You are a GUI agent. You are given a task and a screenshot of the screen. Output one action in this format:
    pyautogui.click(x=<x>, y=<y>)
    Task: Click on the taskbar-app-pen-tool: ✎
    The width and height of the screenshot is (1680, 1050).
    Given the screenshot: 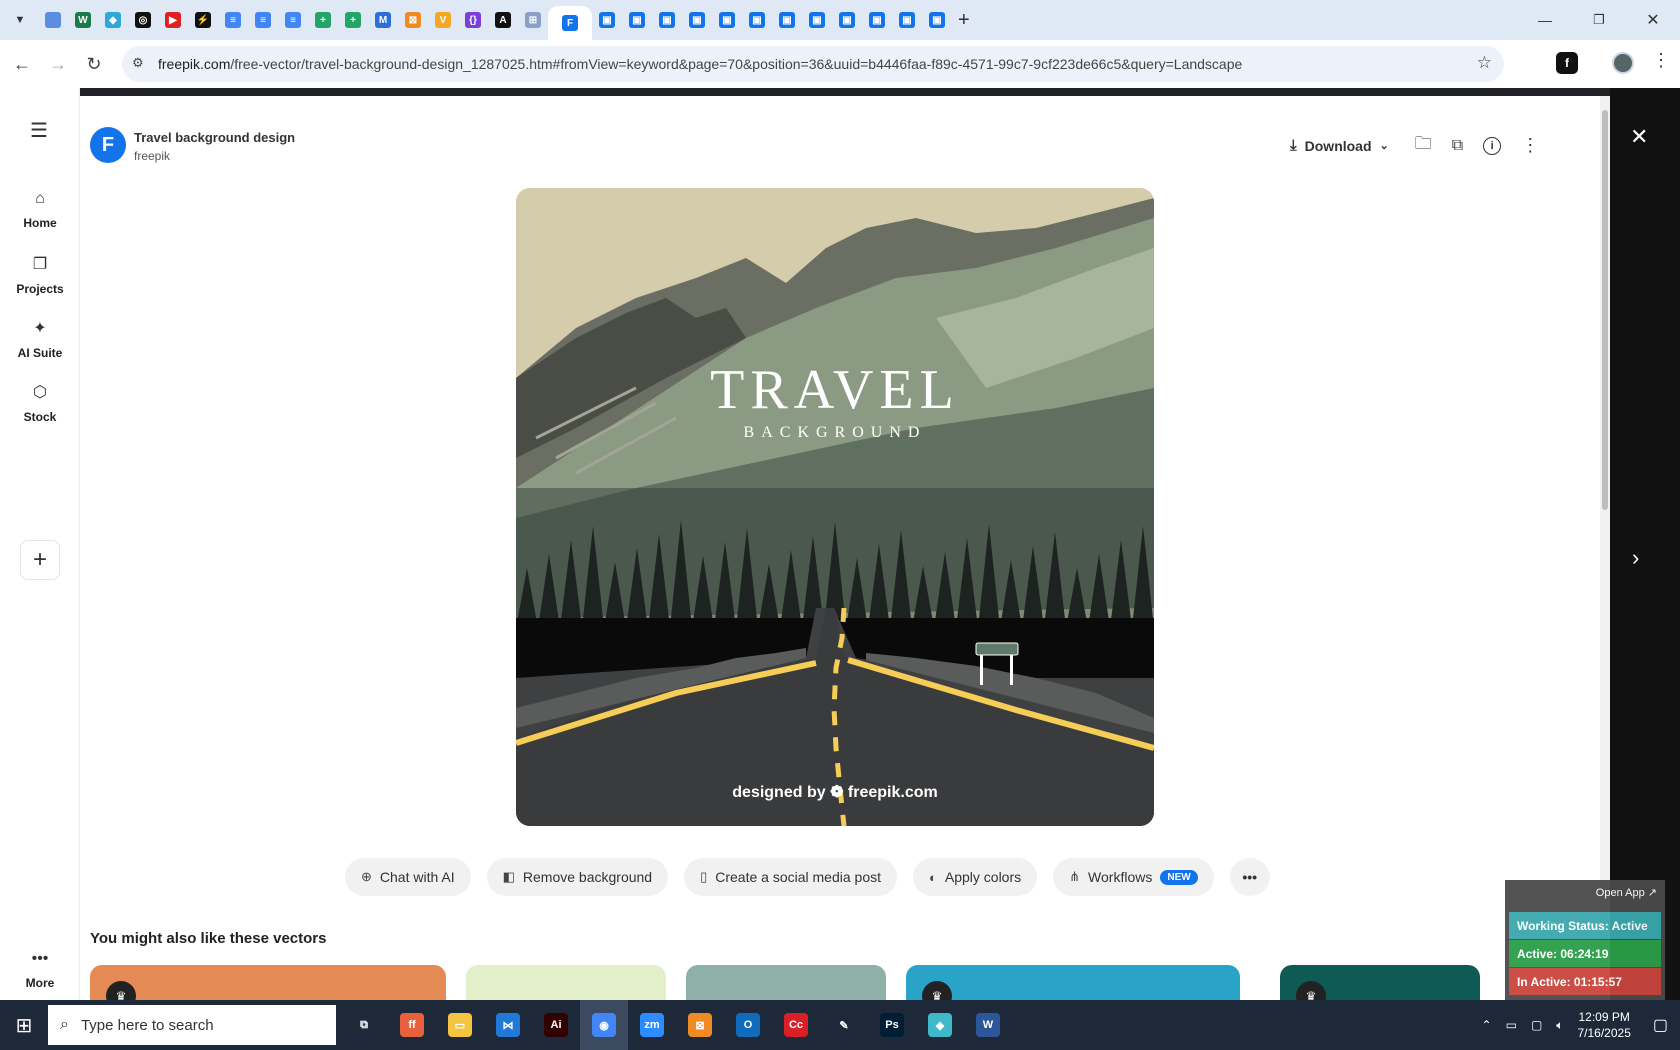 What is the action you would take?
    pyautogui.click(x=844, y=1025)
    